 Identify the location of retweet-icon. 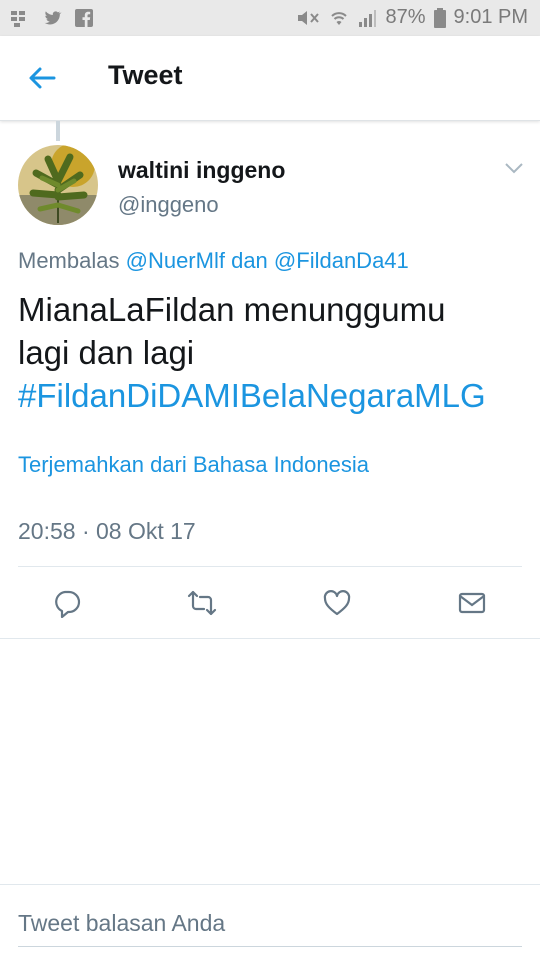
(202, 603).